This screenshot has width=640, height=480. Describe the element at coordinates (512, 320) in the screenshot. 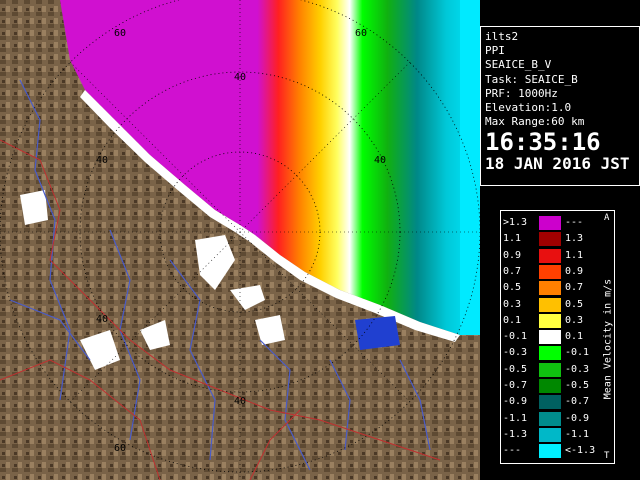

I see `legend-upper-value: 0.1` at that location.